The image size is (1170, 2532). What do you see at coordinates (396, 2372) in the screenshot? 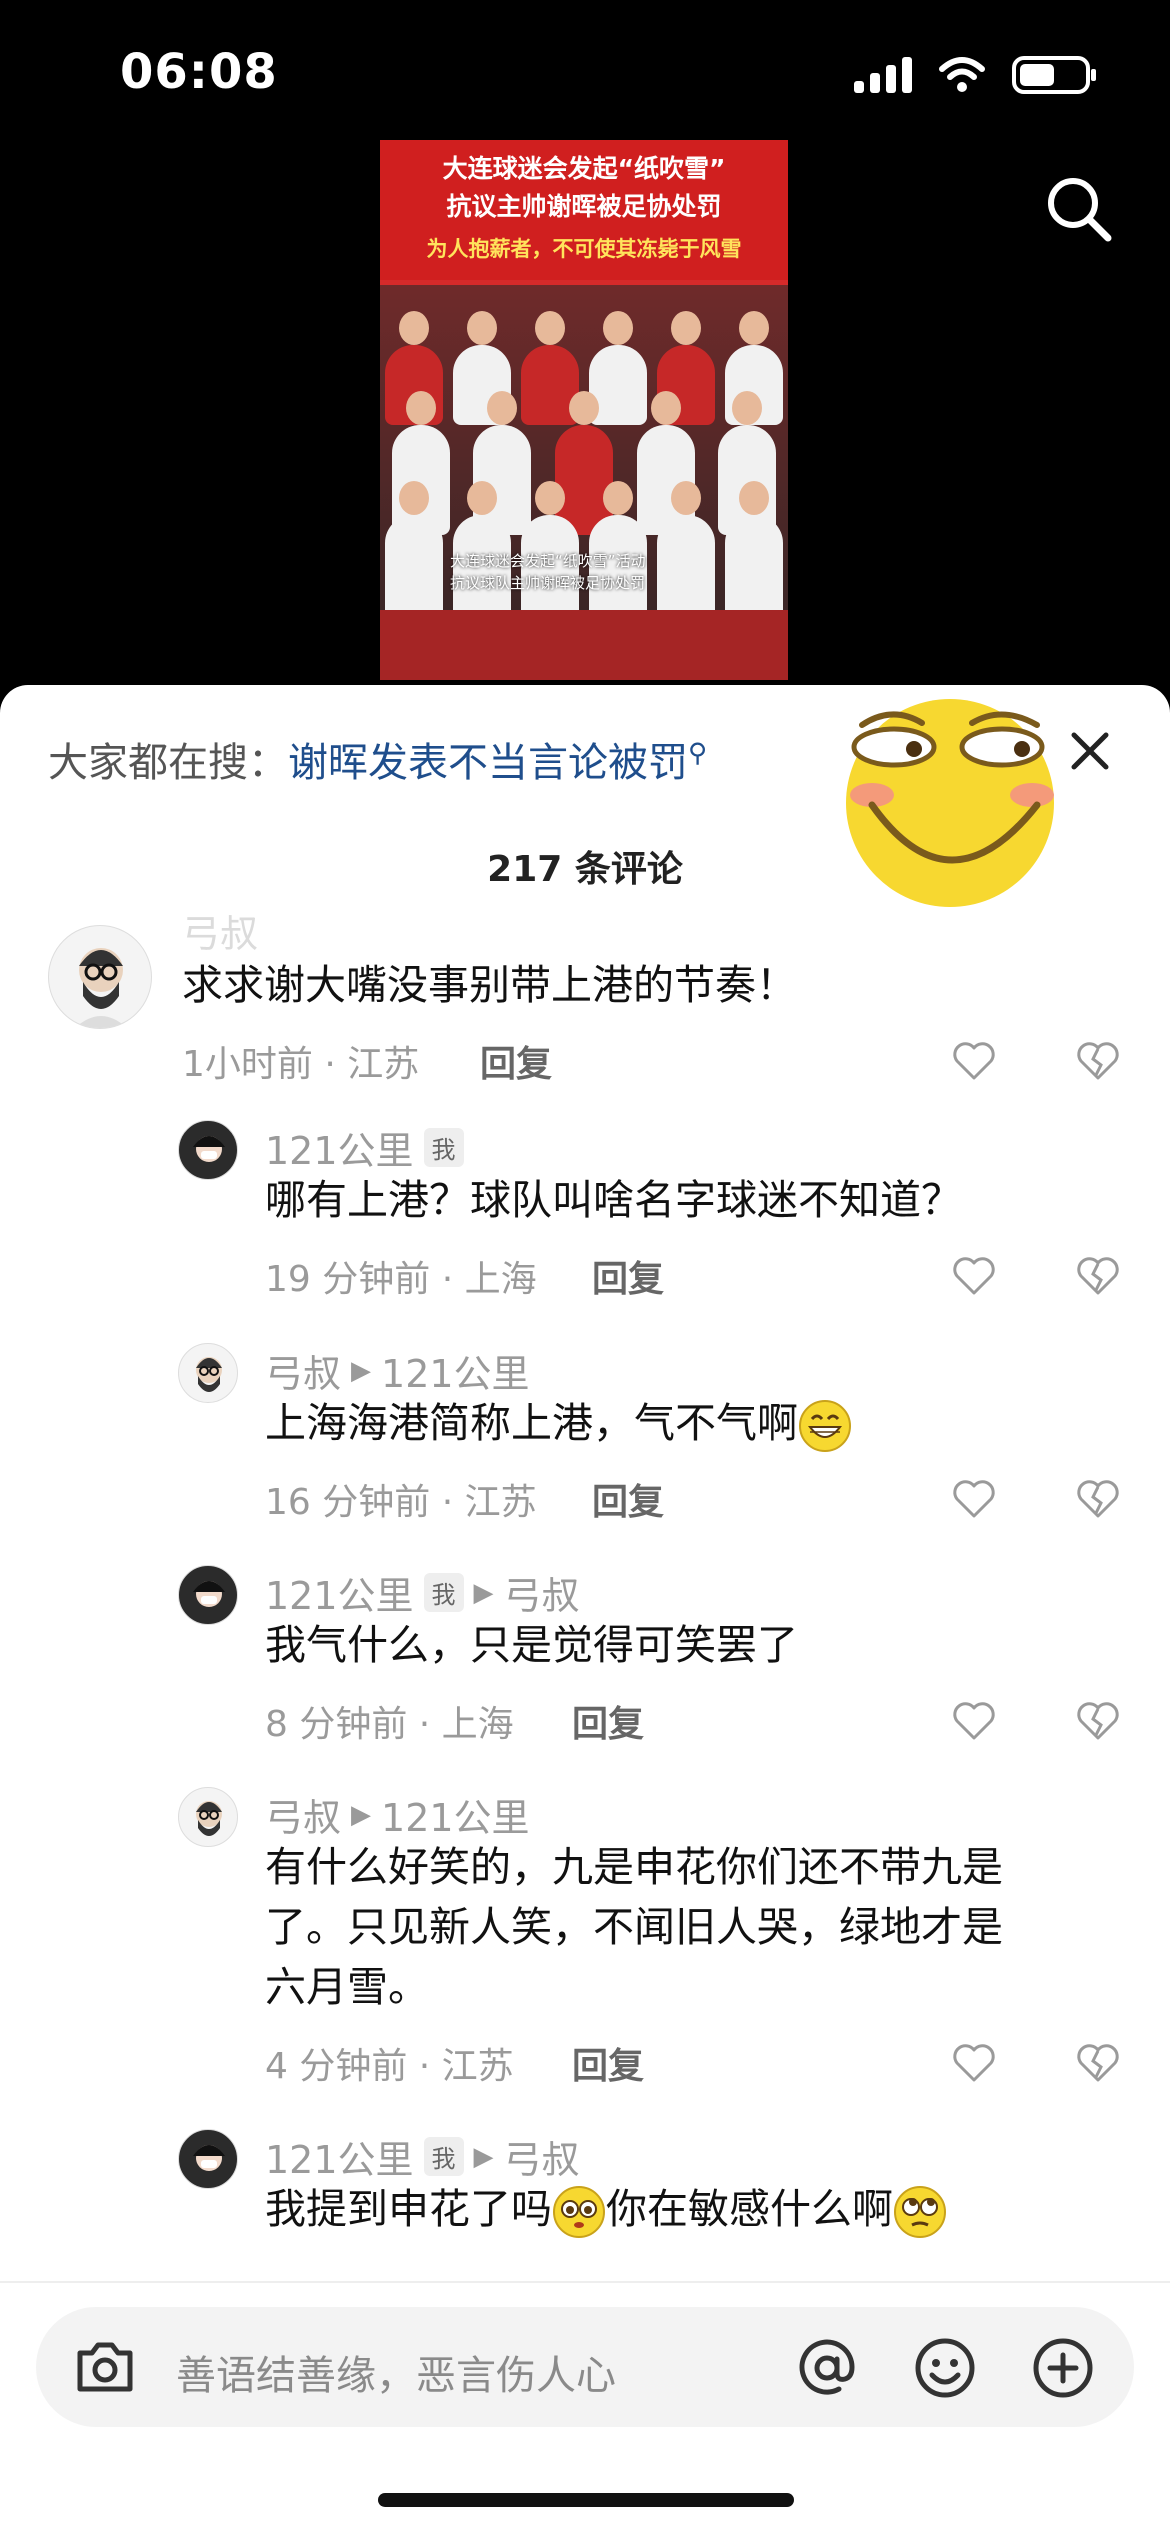
I see `comment-input-placeholder: 善语结善缘，恶言伤人心` at bounding box center [396, 2372].